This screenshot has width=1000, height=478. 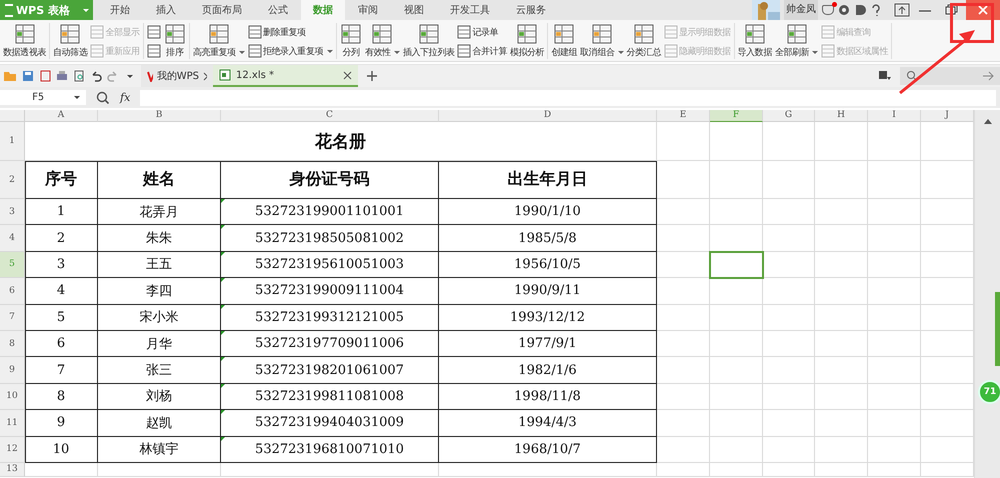 I want to click on column-header: J, so click(x=947, y=116).